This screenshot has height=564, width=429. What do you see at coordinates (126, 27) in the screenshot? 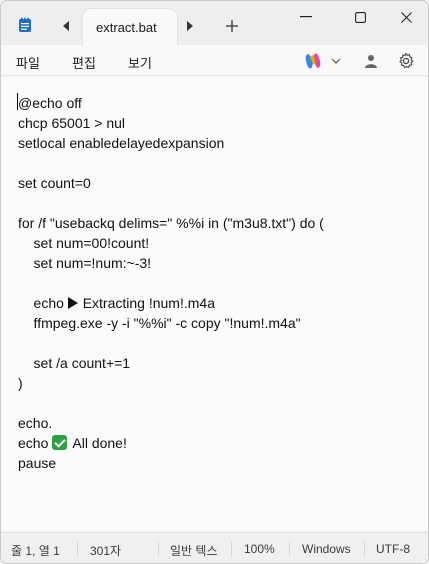
I see `tab-title: extract.bat` at bounding box center [126, 27].